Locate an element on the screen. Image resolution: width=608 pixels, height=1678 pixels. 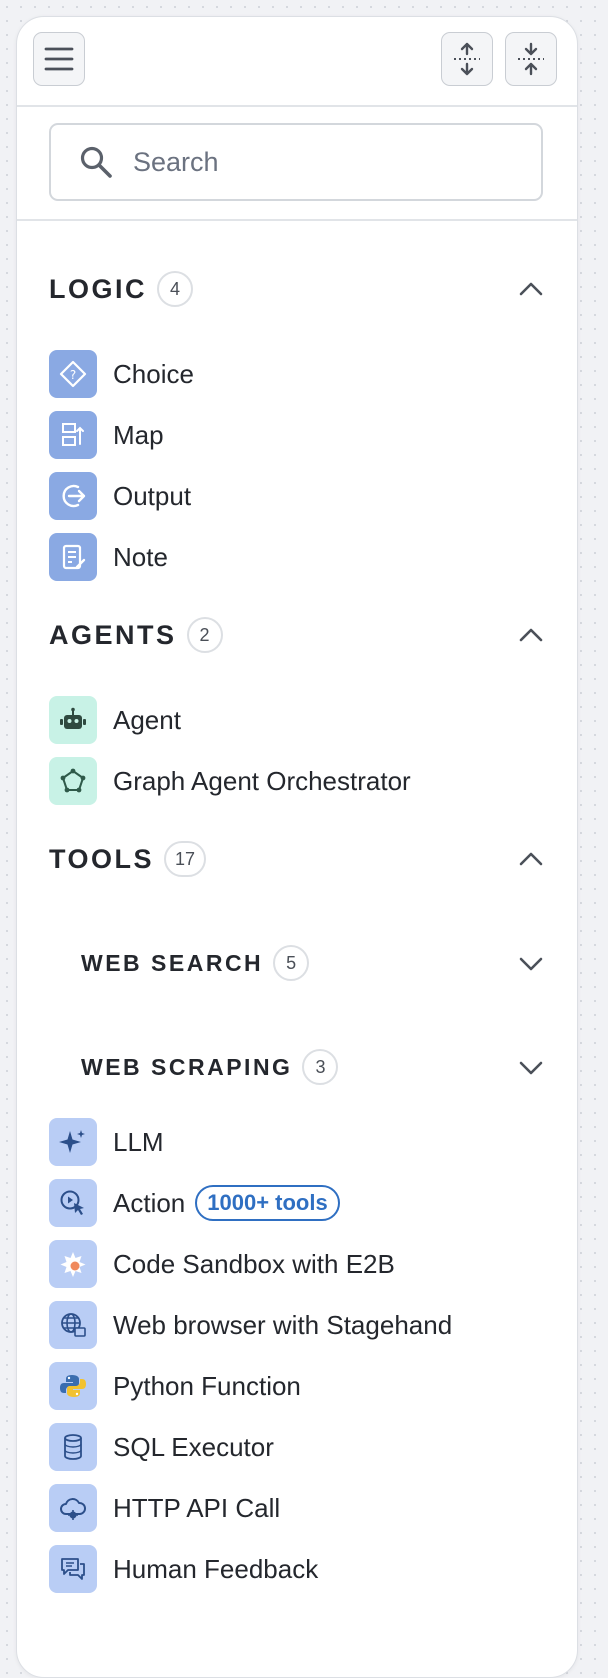
collapse-all-icon is located at coordinates (531, 59).